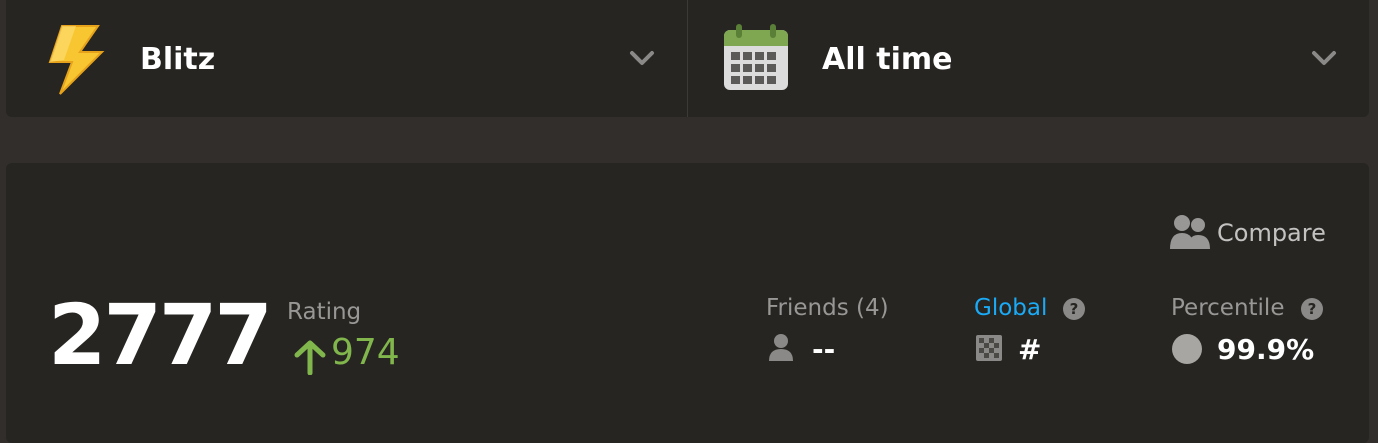  I want to click on global-value: #, so click(1030, 349).